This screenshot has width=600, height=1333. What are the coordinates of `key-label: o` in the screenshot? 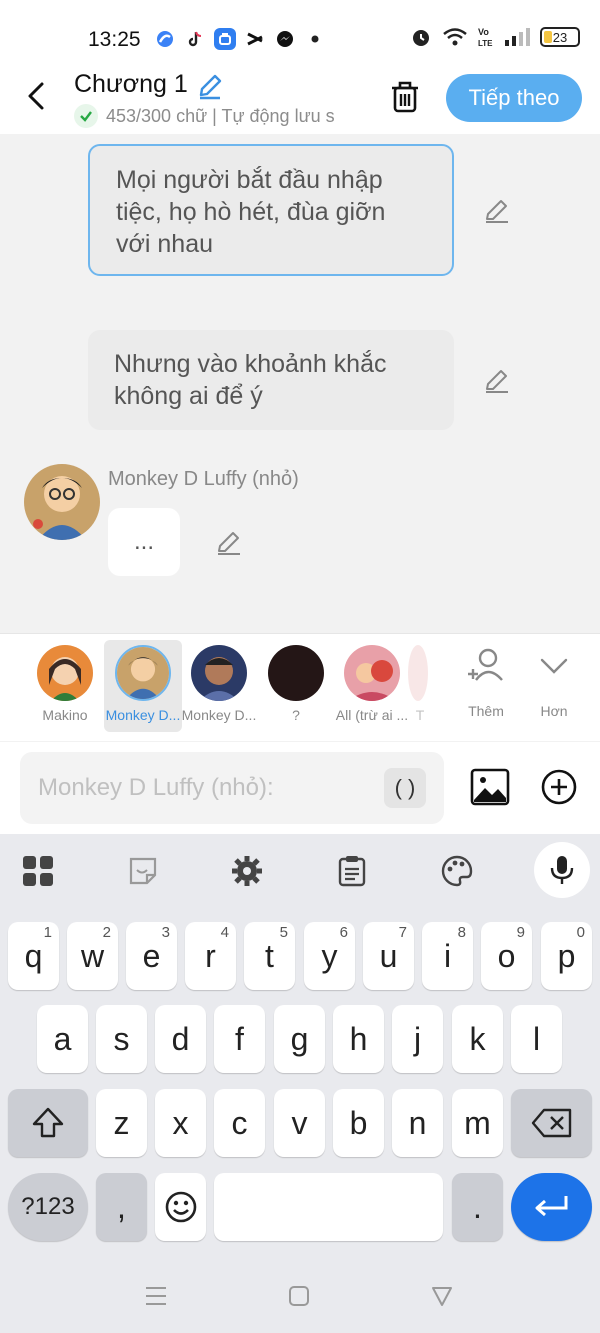 It's located at (506, 955).